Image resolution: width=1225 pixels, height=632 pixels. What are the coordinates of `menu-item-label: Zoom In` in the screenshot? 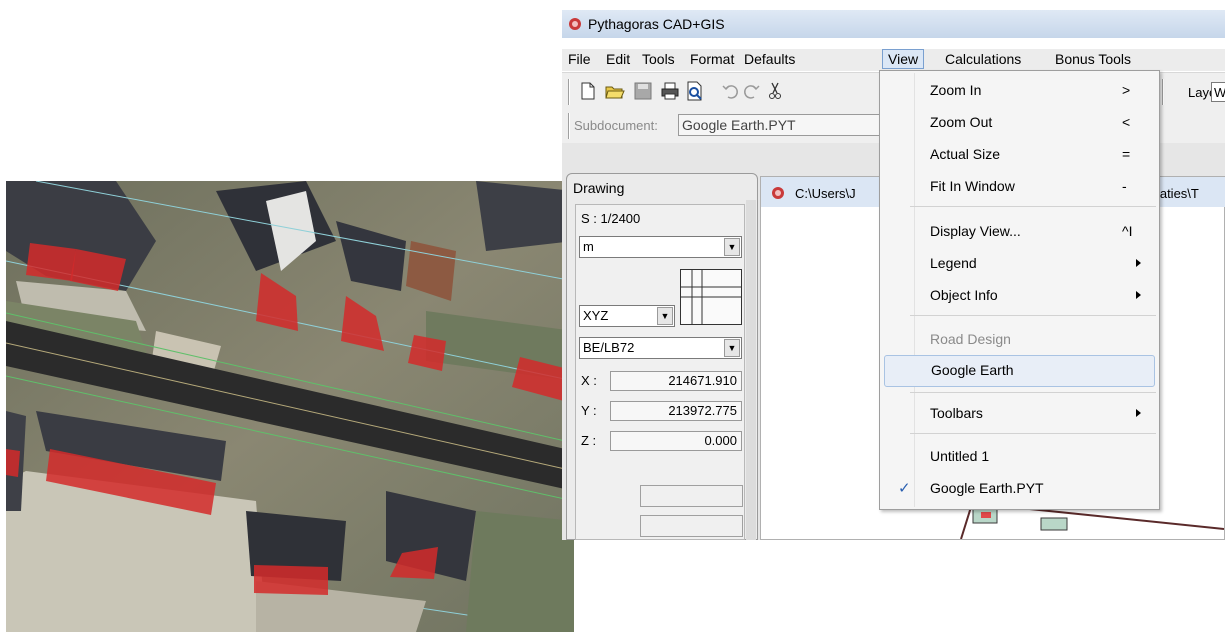 It's located at (956, 90).